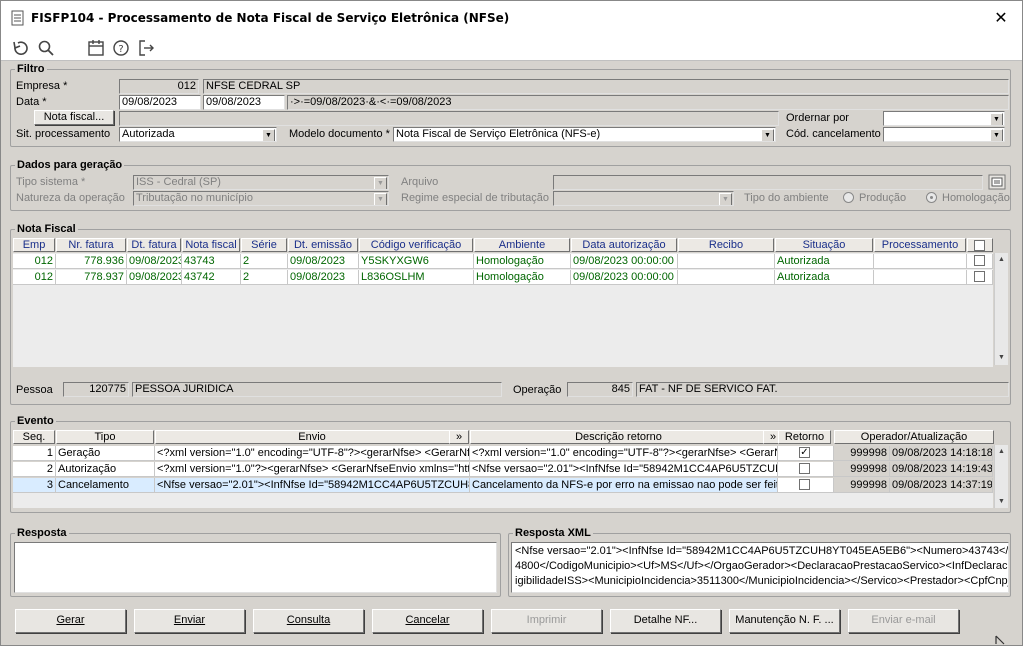  I want to click on table-cell: Geração, so click(105, 453).